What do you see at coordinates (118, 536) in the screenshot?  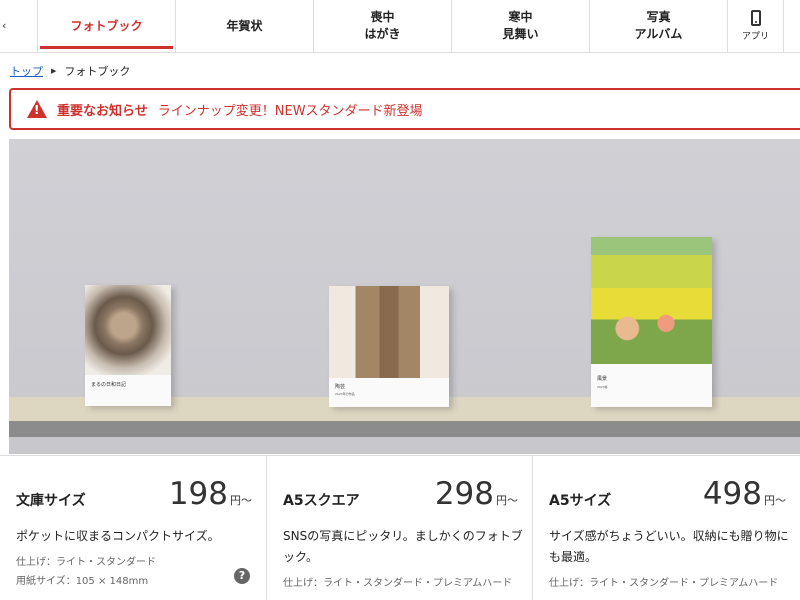 I see `product-description: ポケットに収まるコンパクトサイズ。` at bounding box center [118, 536].